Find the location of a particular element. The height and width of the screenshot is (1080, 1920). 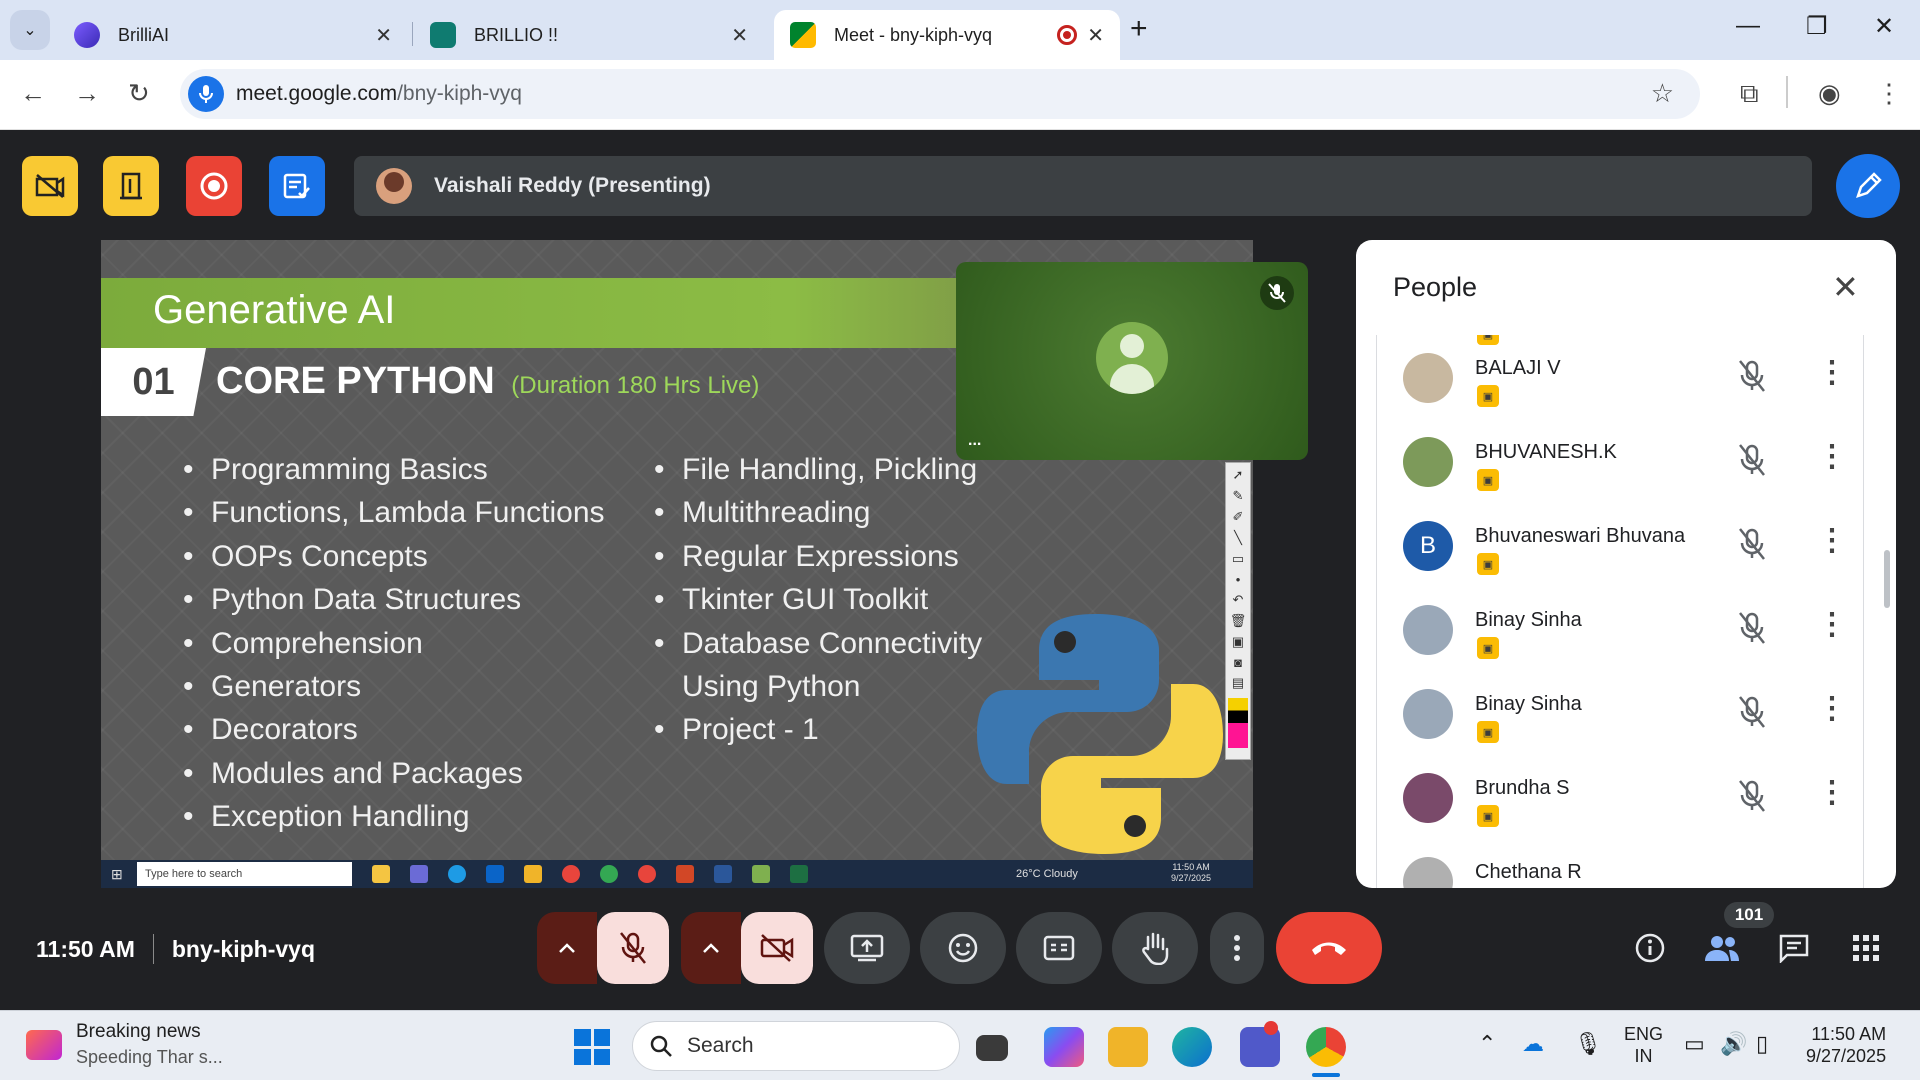

line-tool-icon: ╲ is located at coordinates (1238, 538).